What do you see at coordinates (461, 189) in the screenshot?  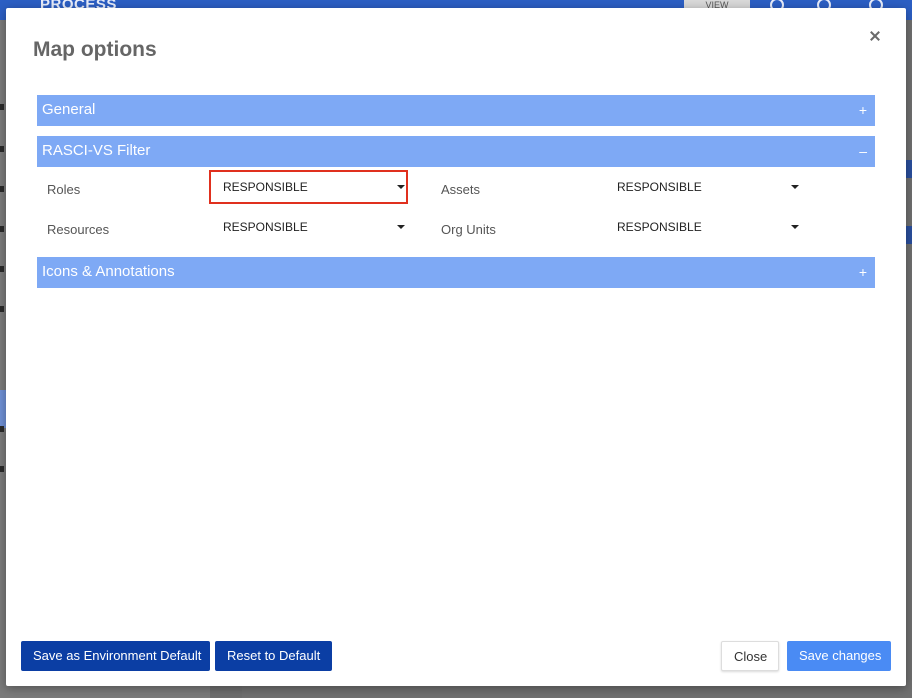 I see `assets-label: Assets` at bounding box center [461, 189].